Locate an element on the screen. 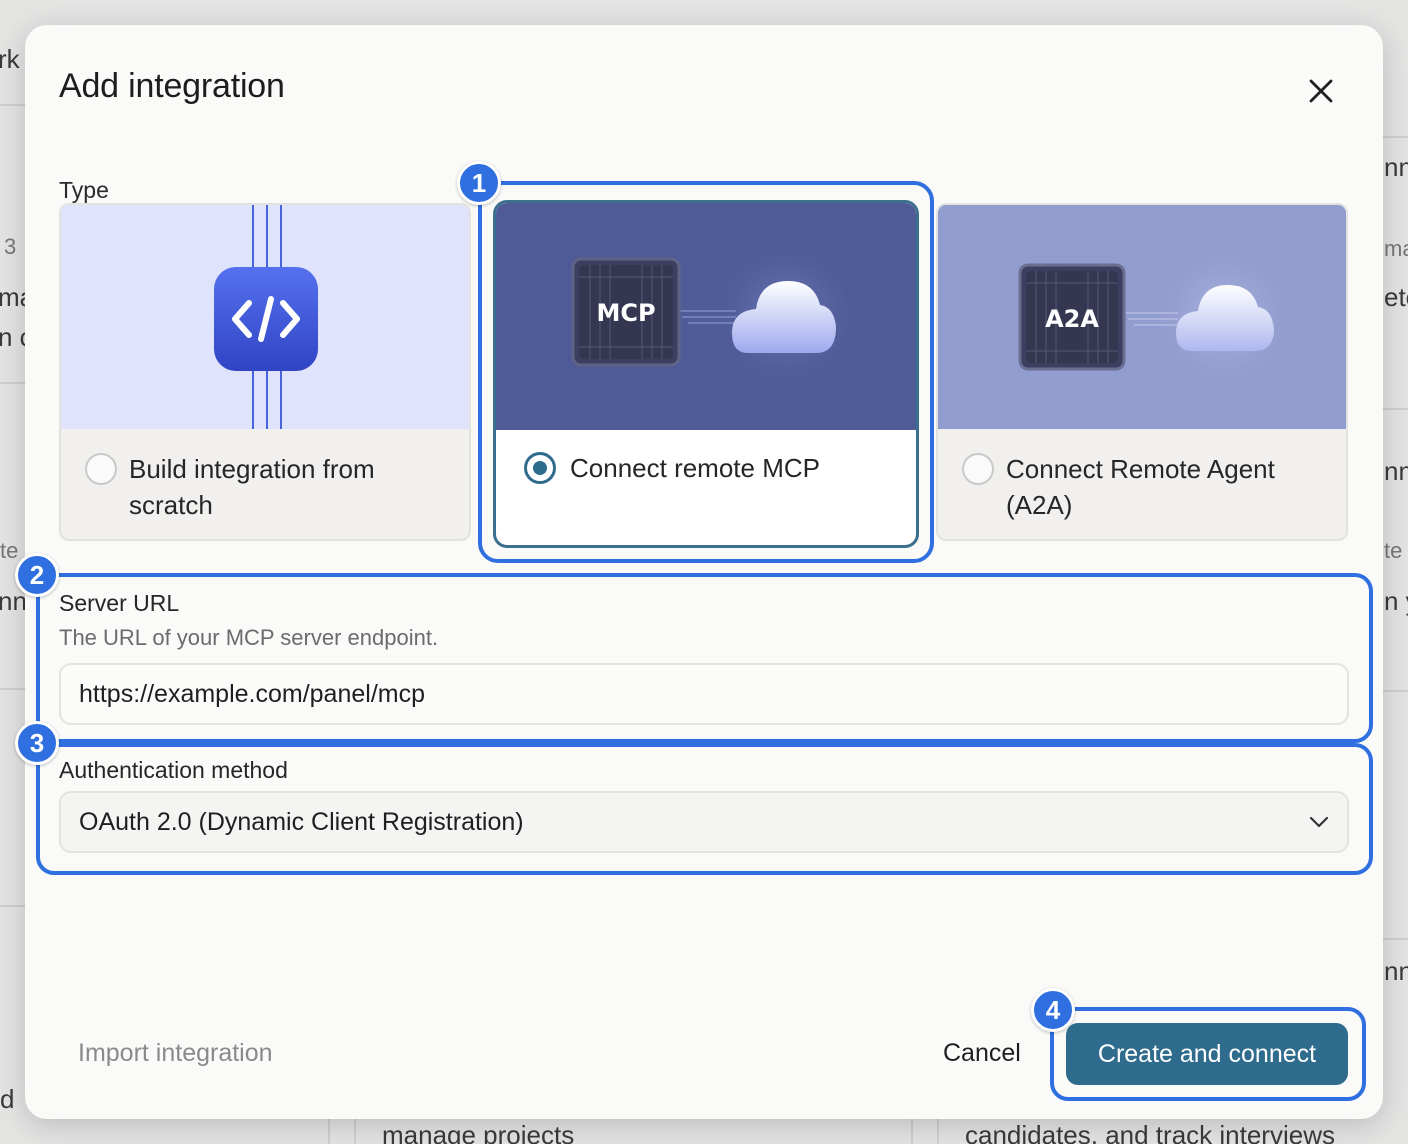  type-card-a2a: A2A Connect Remote Agent (A2A) is located at coordinates (1142, 372).